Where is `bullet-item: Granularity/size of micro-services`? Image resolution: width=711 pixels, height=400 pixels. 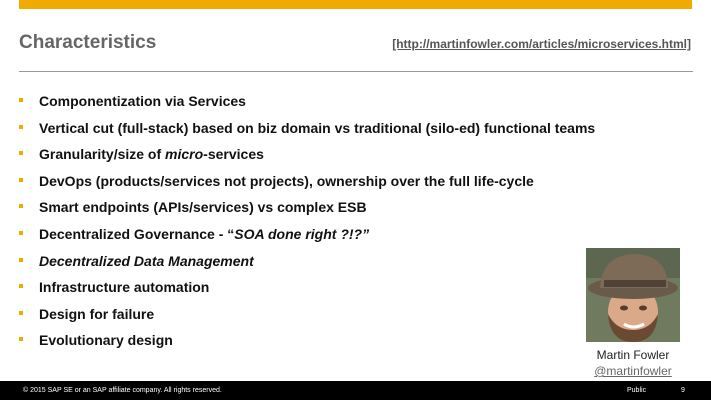
bullet-item: Granularity/size of micro-services is located at coordinates (141, 158).